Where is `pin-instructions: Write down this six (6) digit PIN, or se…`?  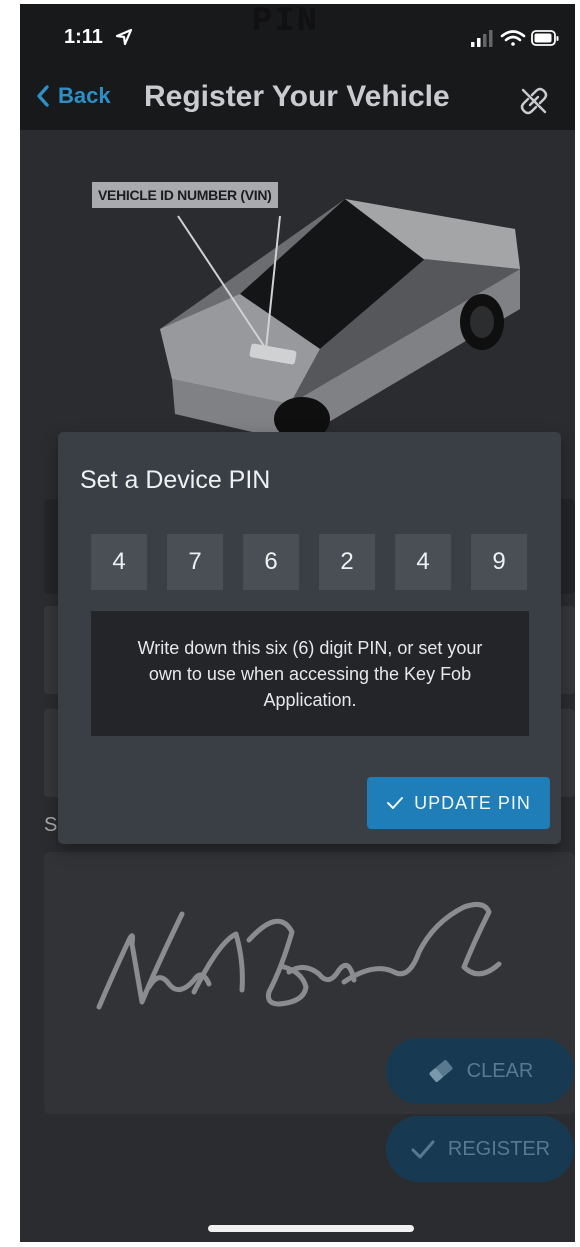
pin-instructions: Write down this six (6) digit PIN, or se… is located at coordinates (310, 673).